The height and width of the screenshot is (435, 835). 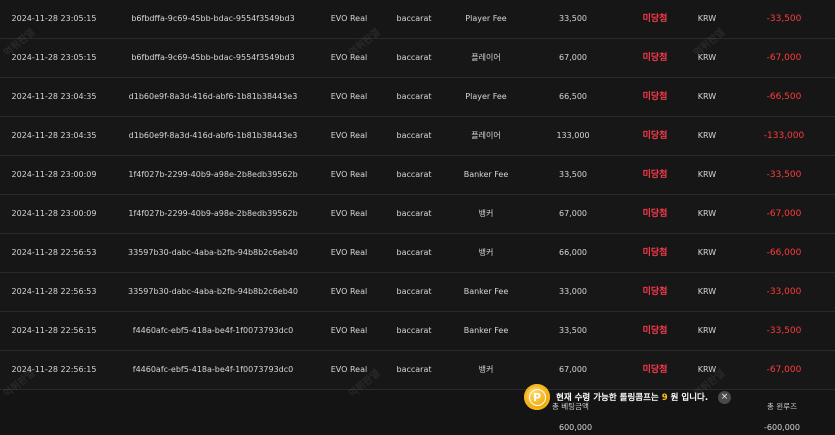 I want to click on total-winloss-value: -600,000, so click(x=782, y=427).